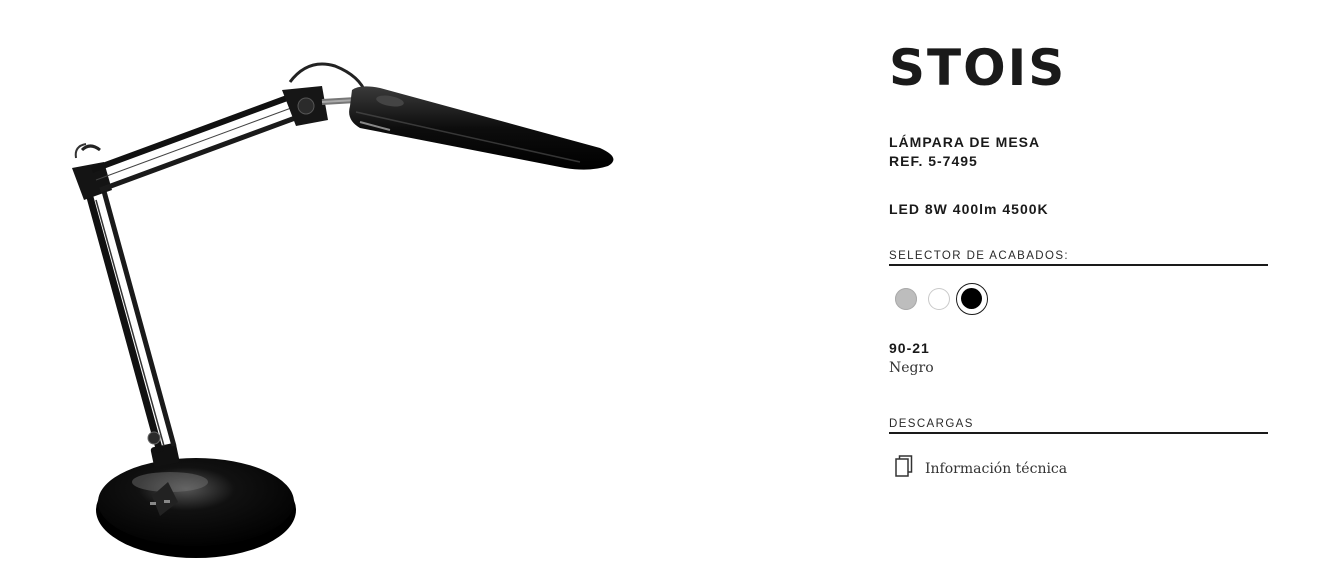 The image size is (1330, 580). What do you see at coordinates (978, 68) in the screenshot?
I see `product-title: STOIS` at bounding box center [978, 68].